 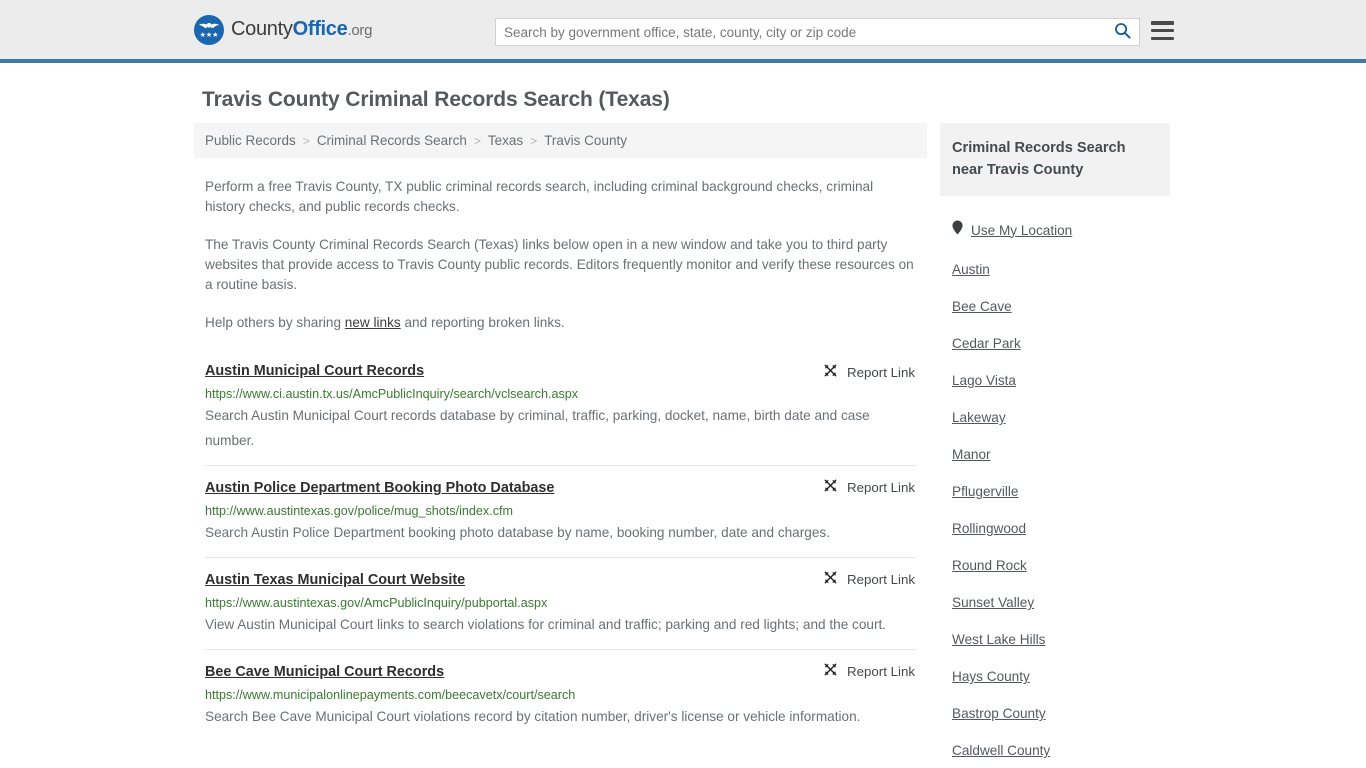 What do you see at coordinates (957, 230) in the screenshot?
I see `location-pin-icon` at bounding box center [957, 230].